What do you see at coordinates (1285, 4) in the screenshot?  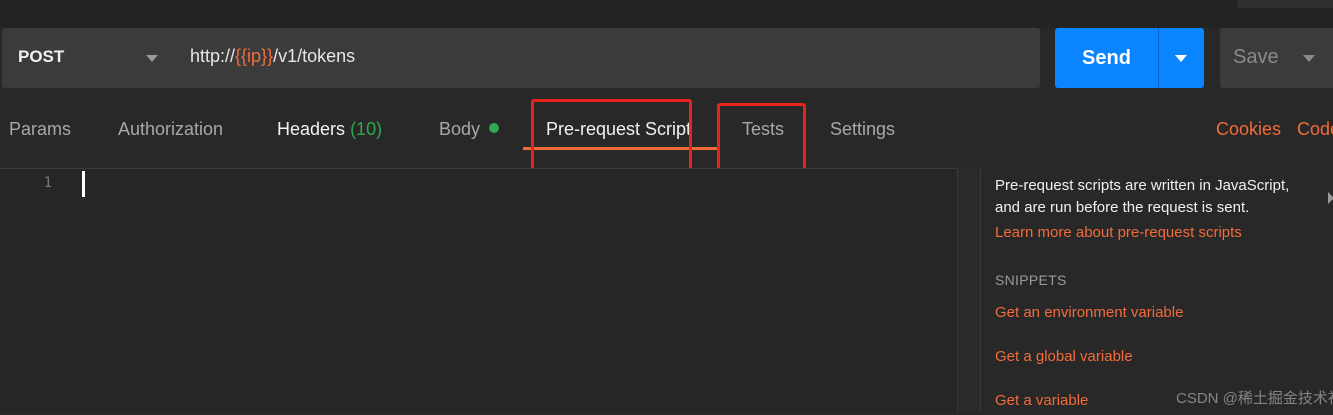 I see `top-strip-tab` at bounding box center [1285, 4].